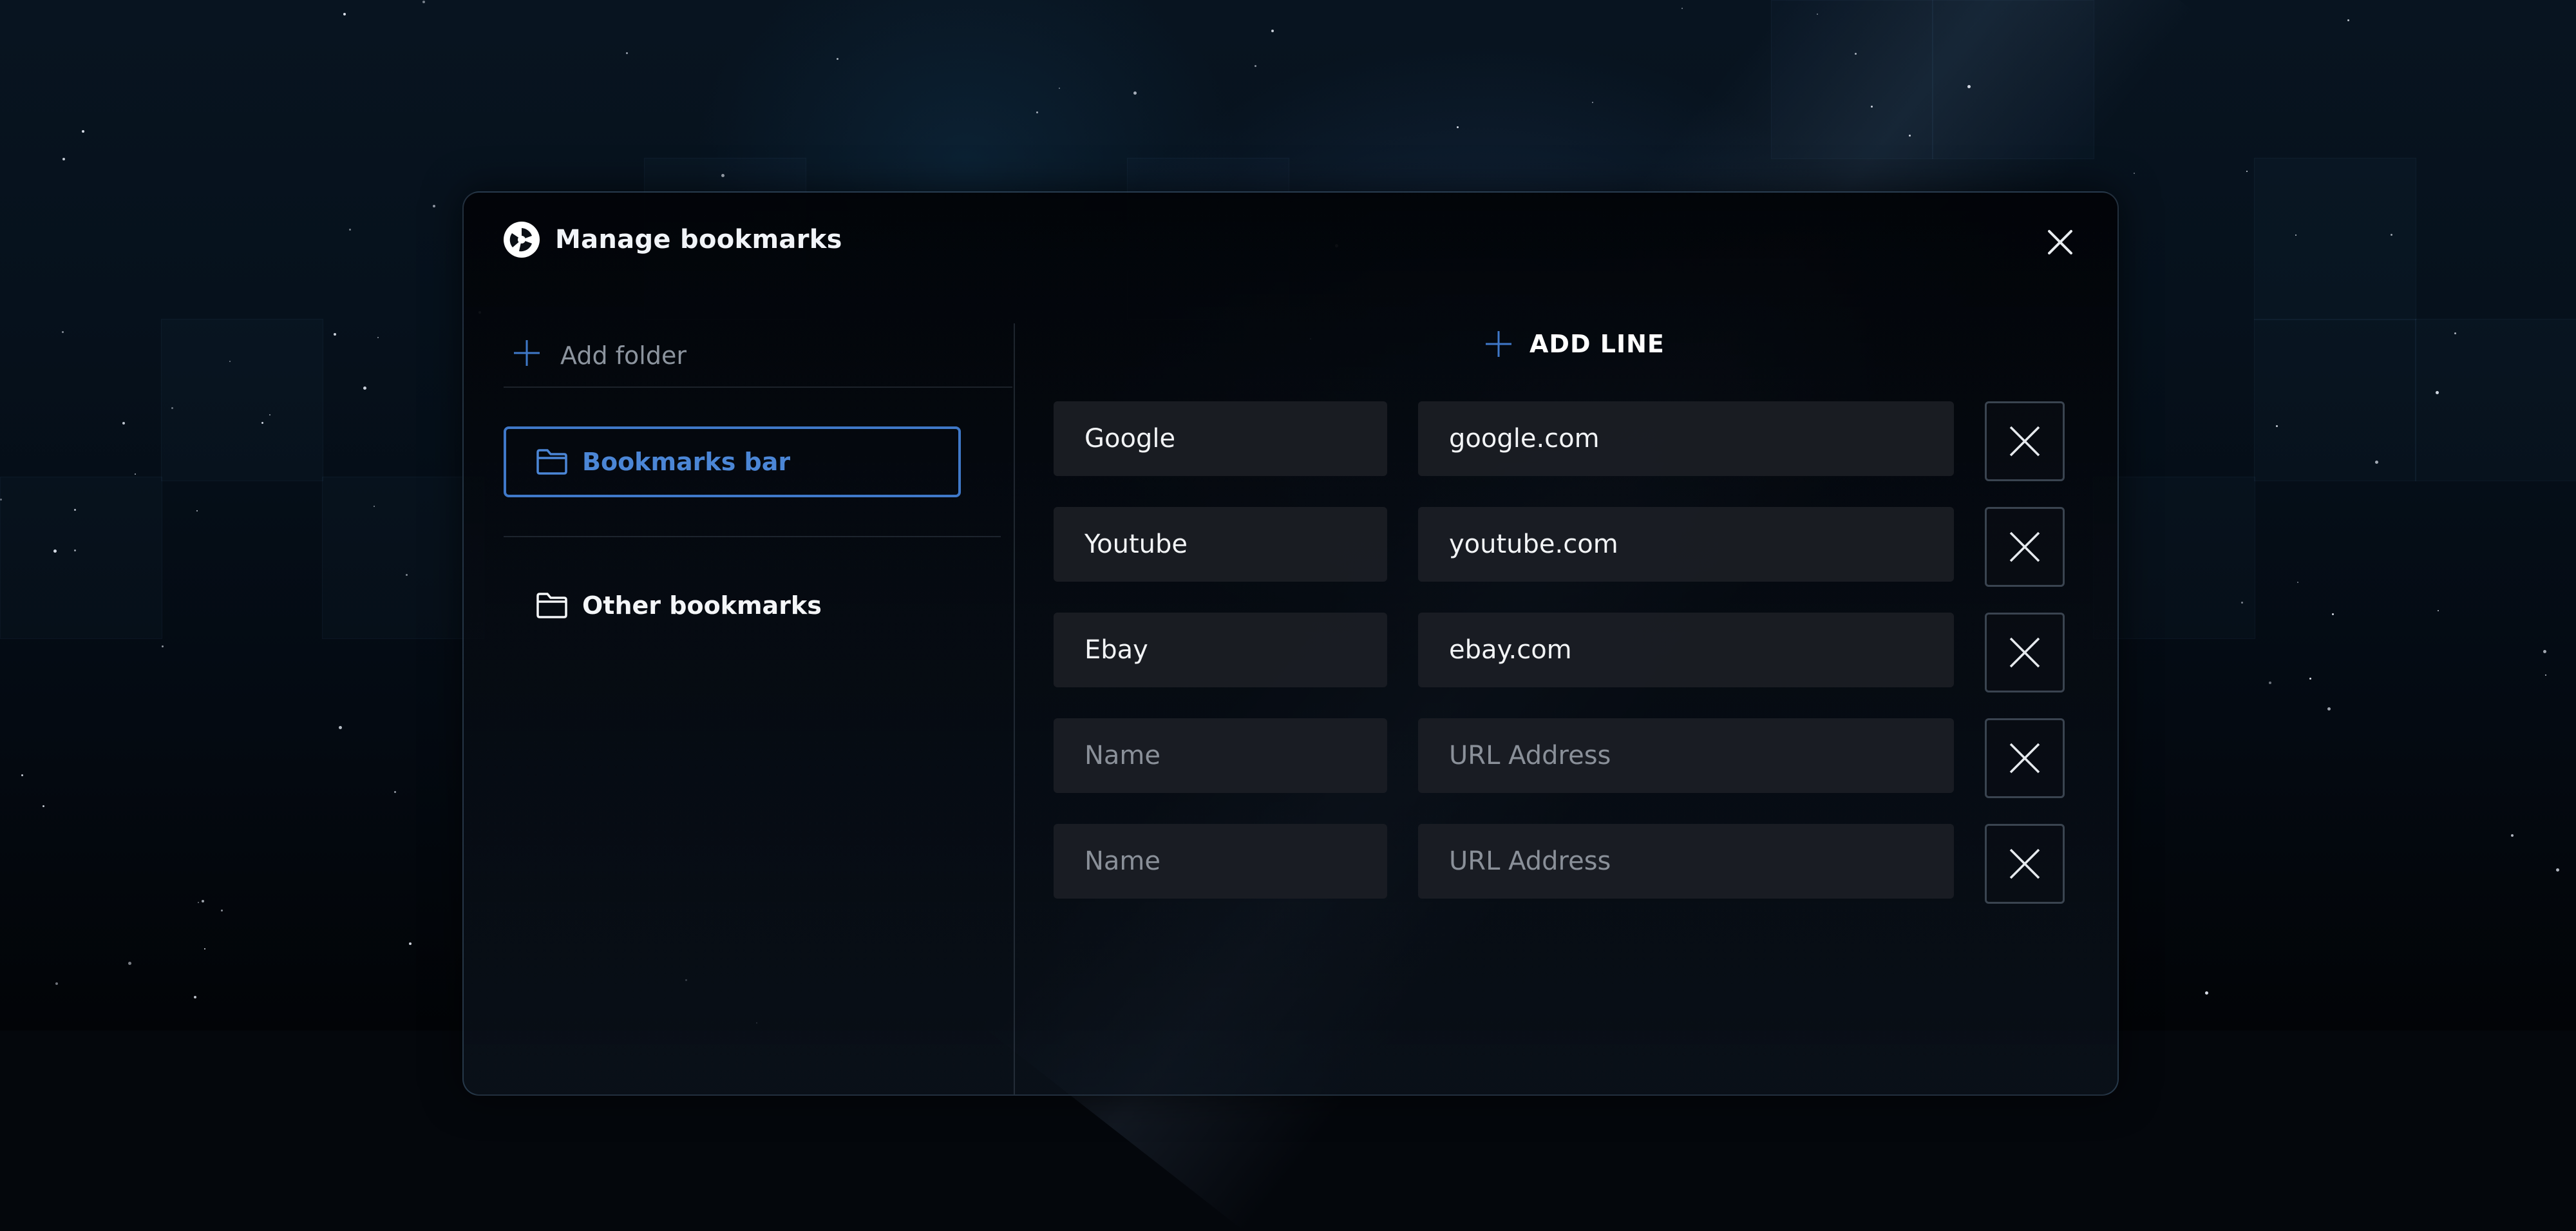 The image size is (2576, 1231). Describe the element at coordinates (2060, 242) in the screenshot. I see `close-button` at that location.